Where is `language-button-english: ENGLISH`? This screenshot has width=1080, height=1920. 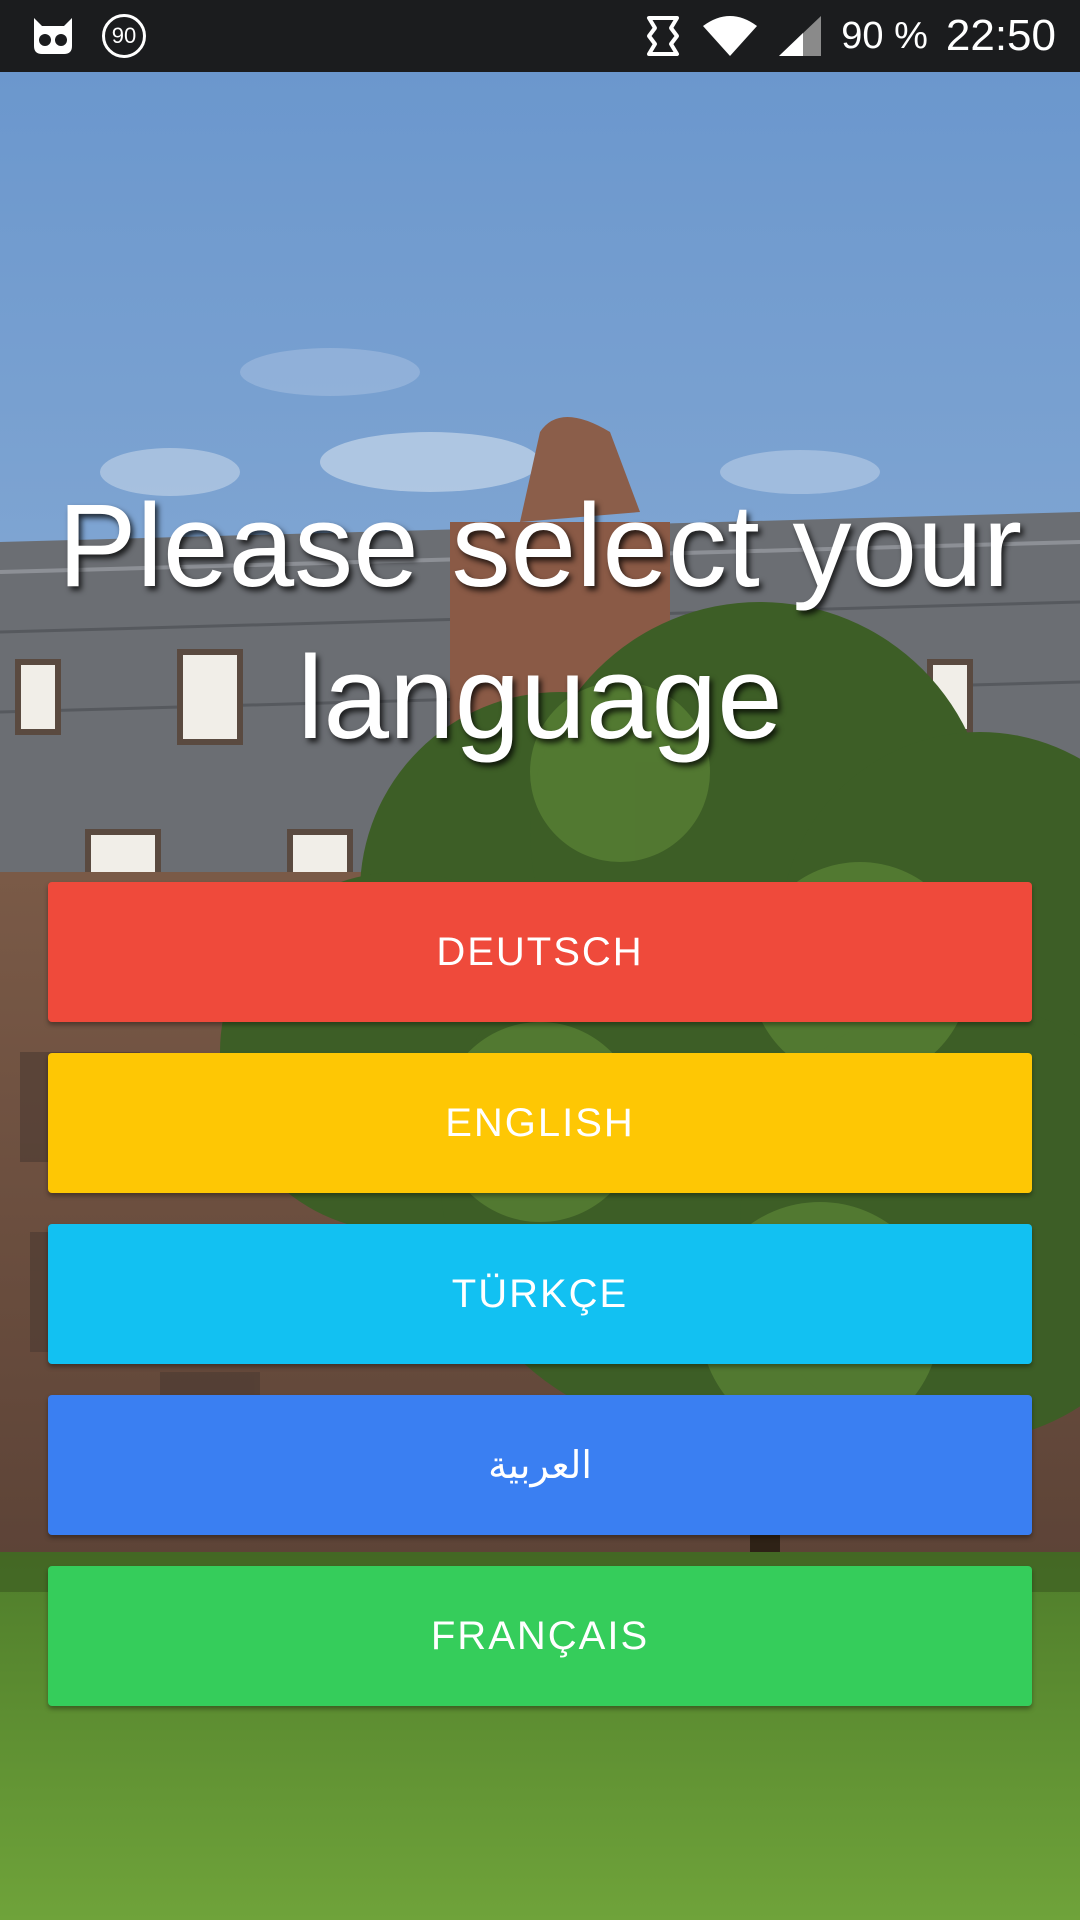
language-button-english: ENGLISH is located at coordinates (540, 1123).